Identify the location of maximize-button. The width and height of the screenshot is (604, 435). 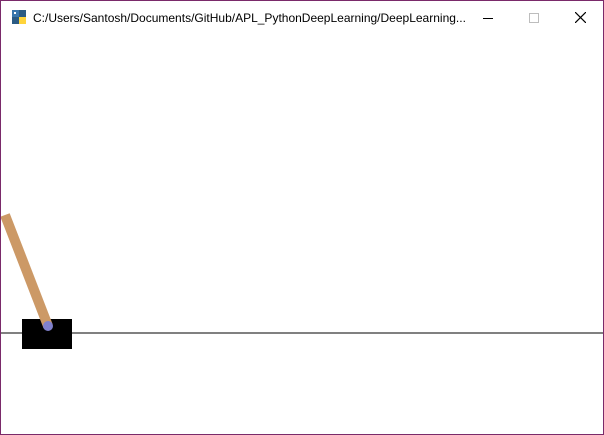
(534, 17).